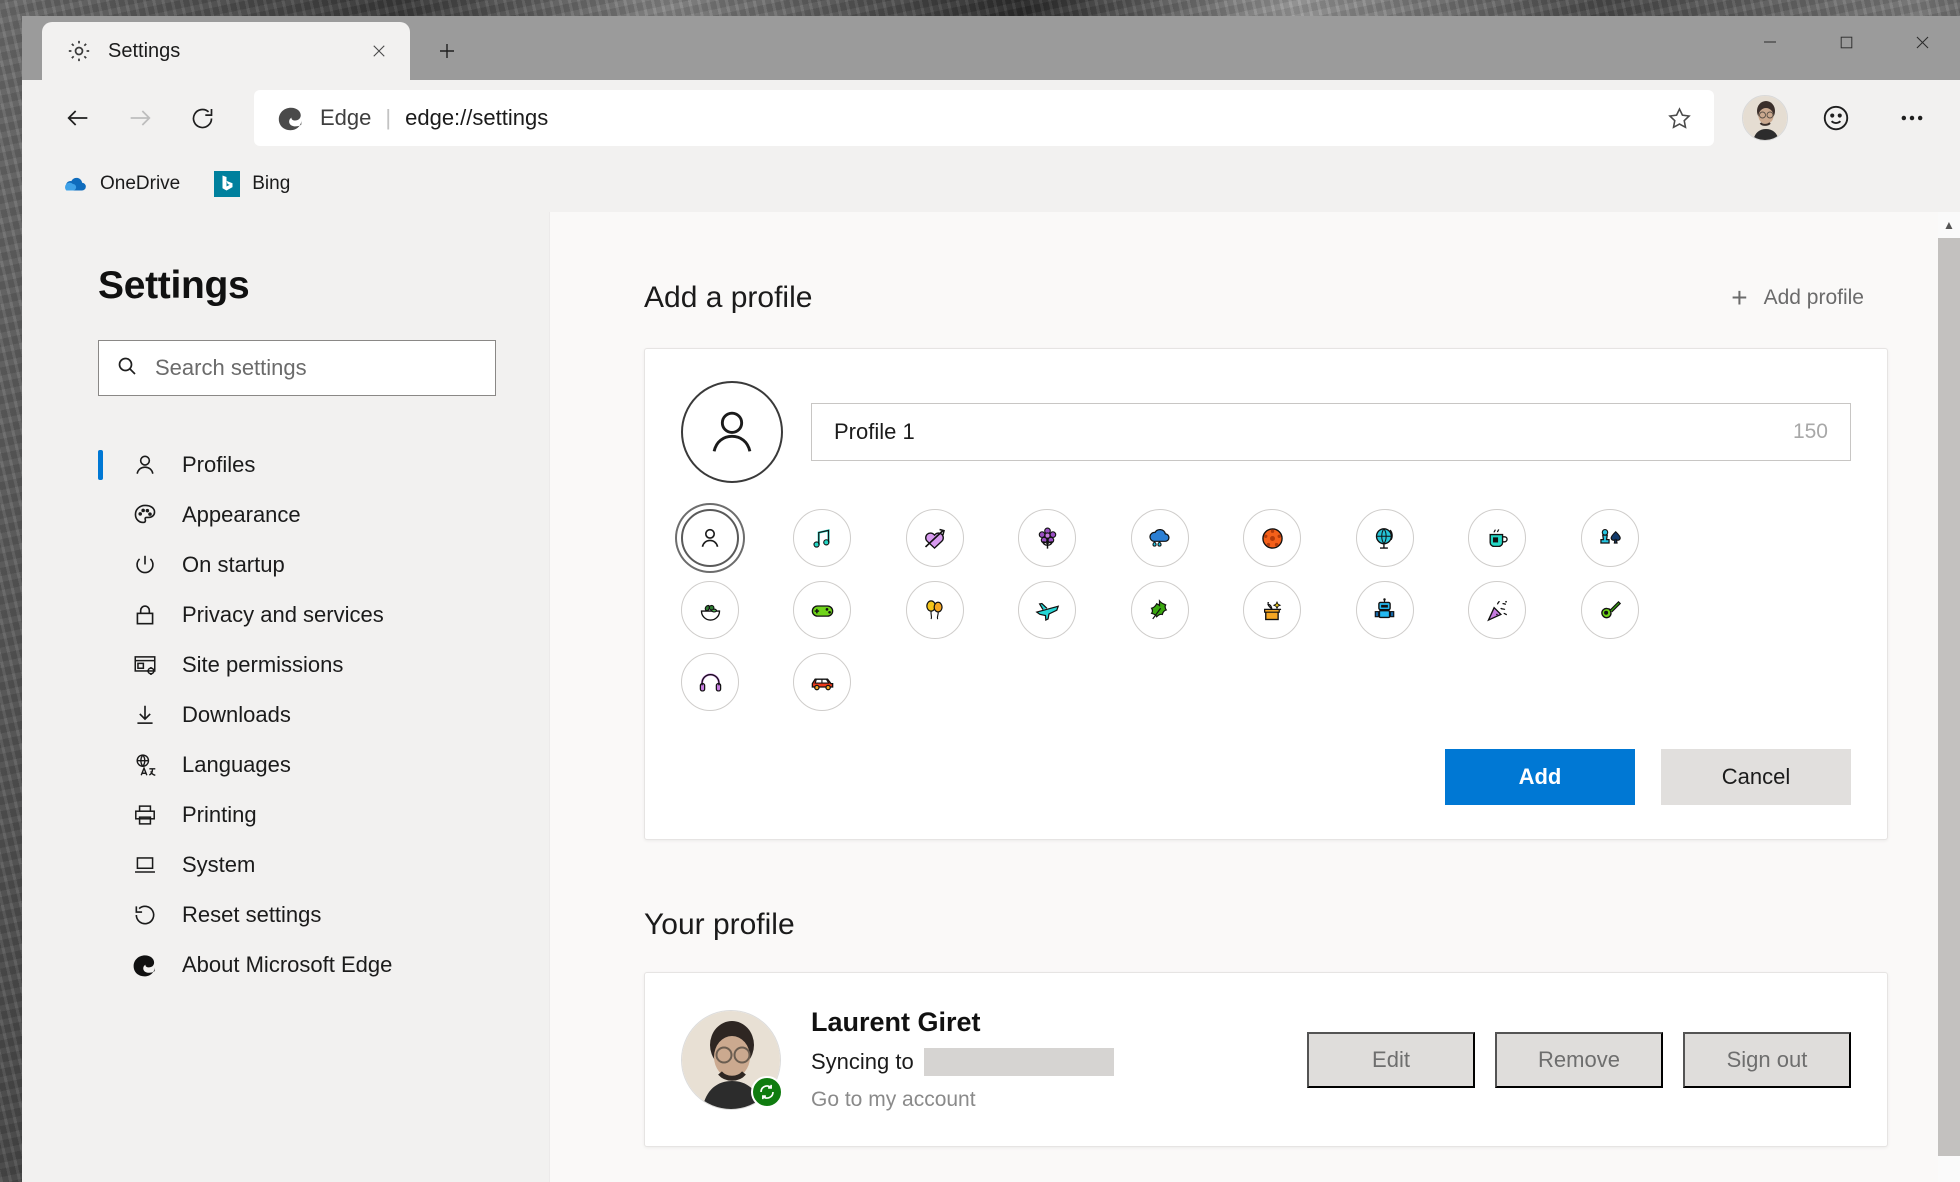 Image resolution: width=1960 pixels, height=1182 pixels. I want to click on person-icon, so click(145, 465).